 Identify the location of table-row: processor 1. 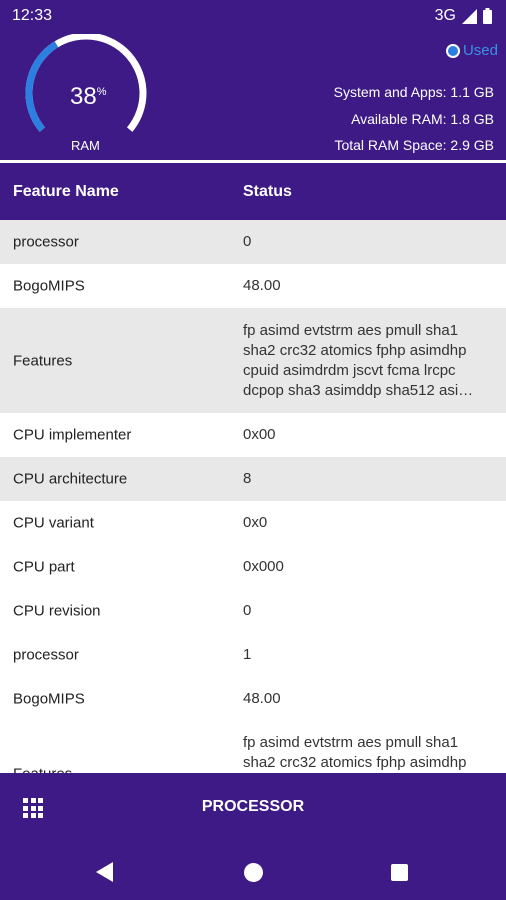
(253, 655).